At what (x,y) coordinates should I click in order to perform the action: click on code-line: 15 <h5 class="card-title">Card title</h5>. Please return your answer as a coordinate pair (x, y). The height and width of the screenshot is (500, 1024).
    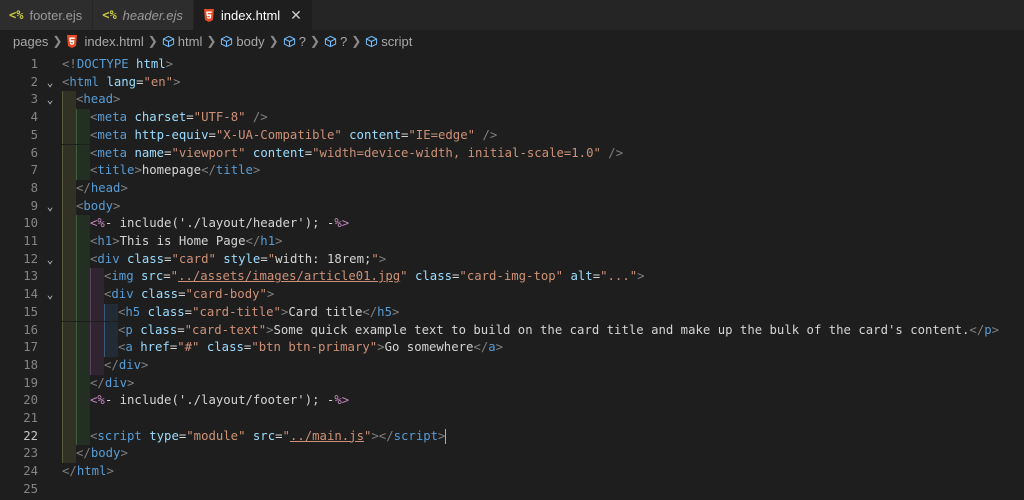
    Looking at the image, I should click on (512, 312).